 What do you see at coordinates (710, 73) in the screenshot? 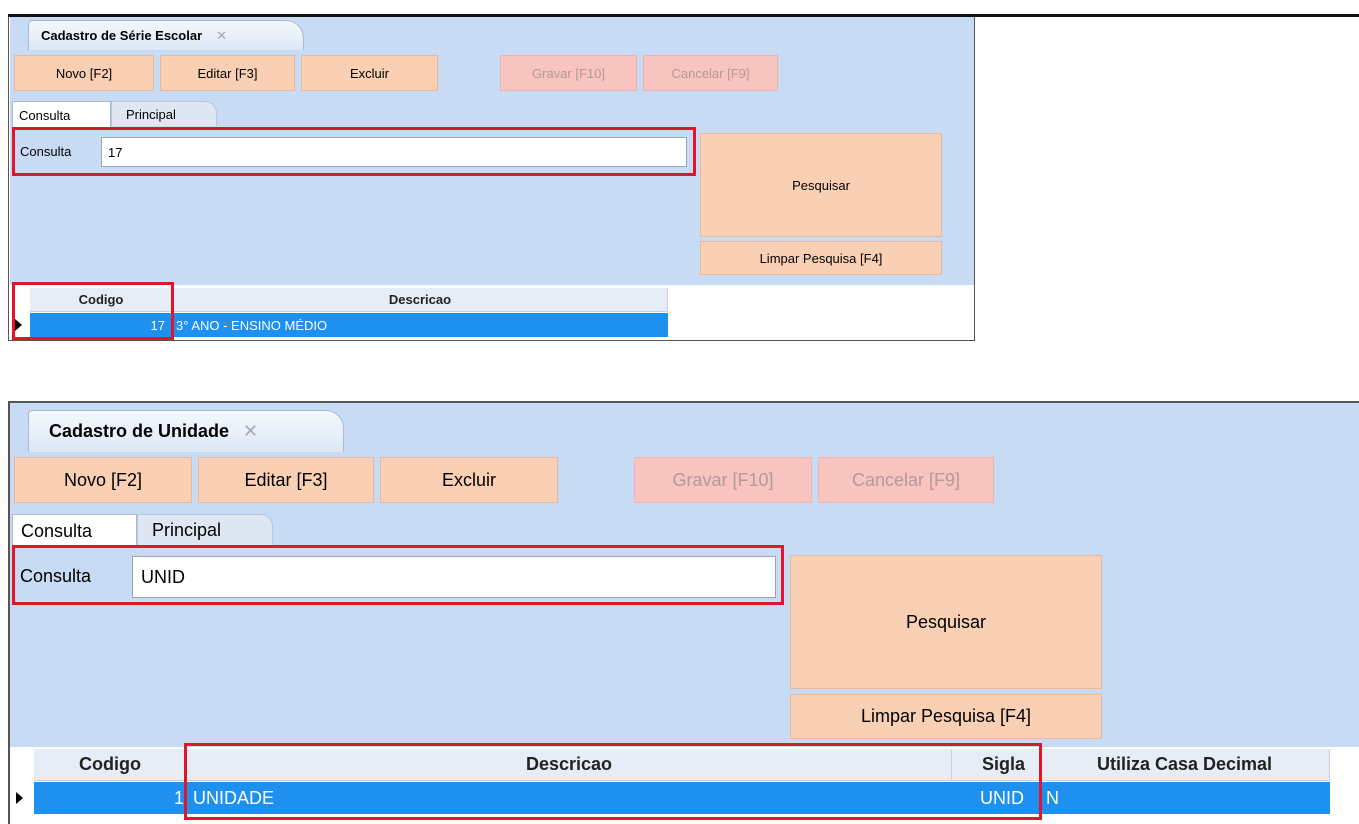
I see `top-cancelar-button: Cancelar [F9]` at bounding box center [710, 73].